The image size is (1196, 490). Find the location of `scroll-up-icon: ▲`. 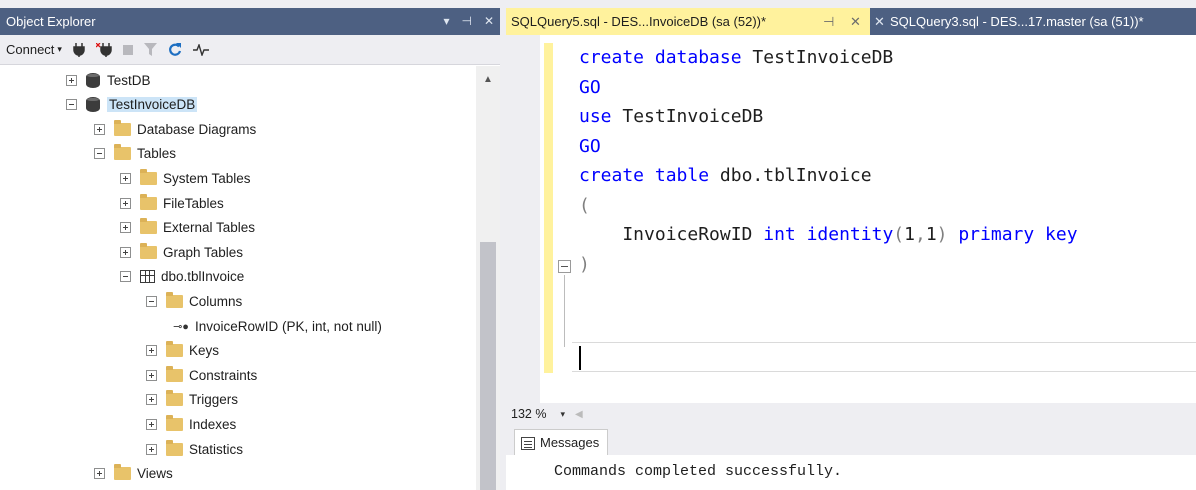

scroll-up-icon: ▲ is located at coordinates (488, 79).